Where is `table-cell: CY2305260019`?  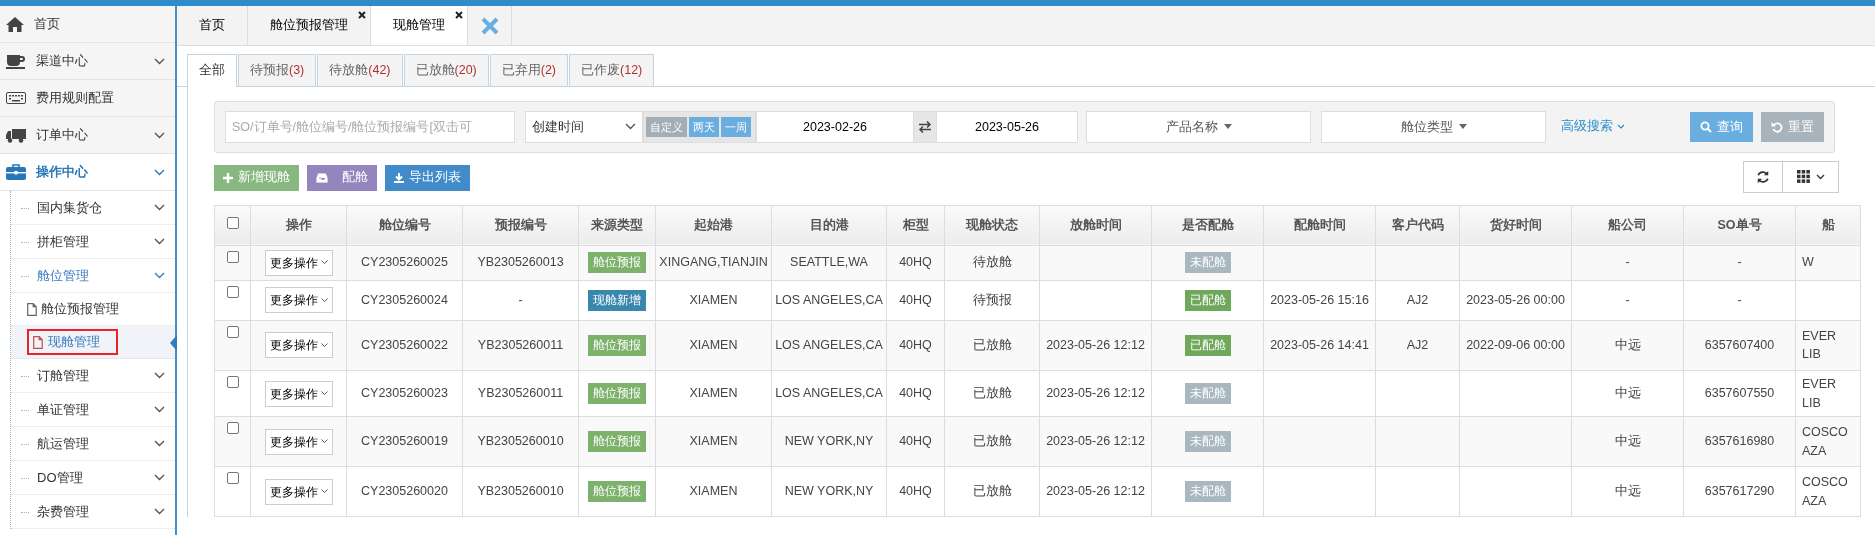 table-cell: CY2305260019 is located at coordinates (404, 441).